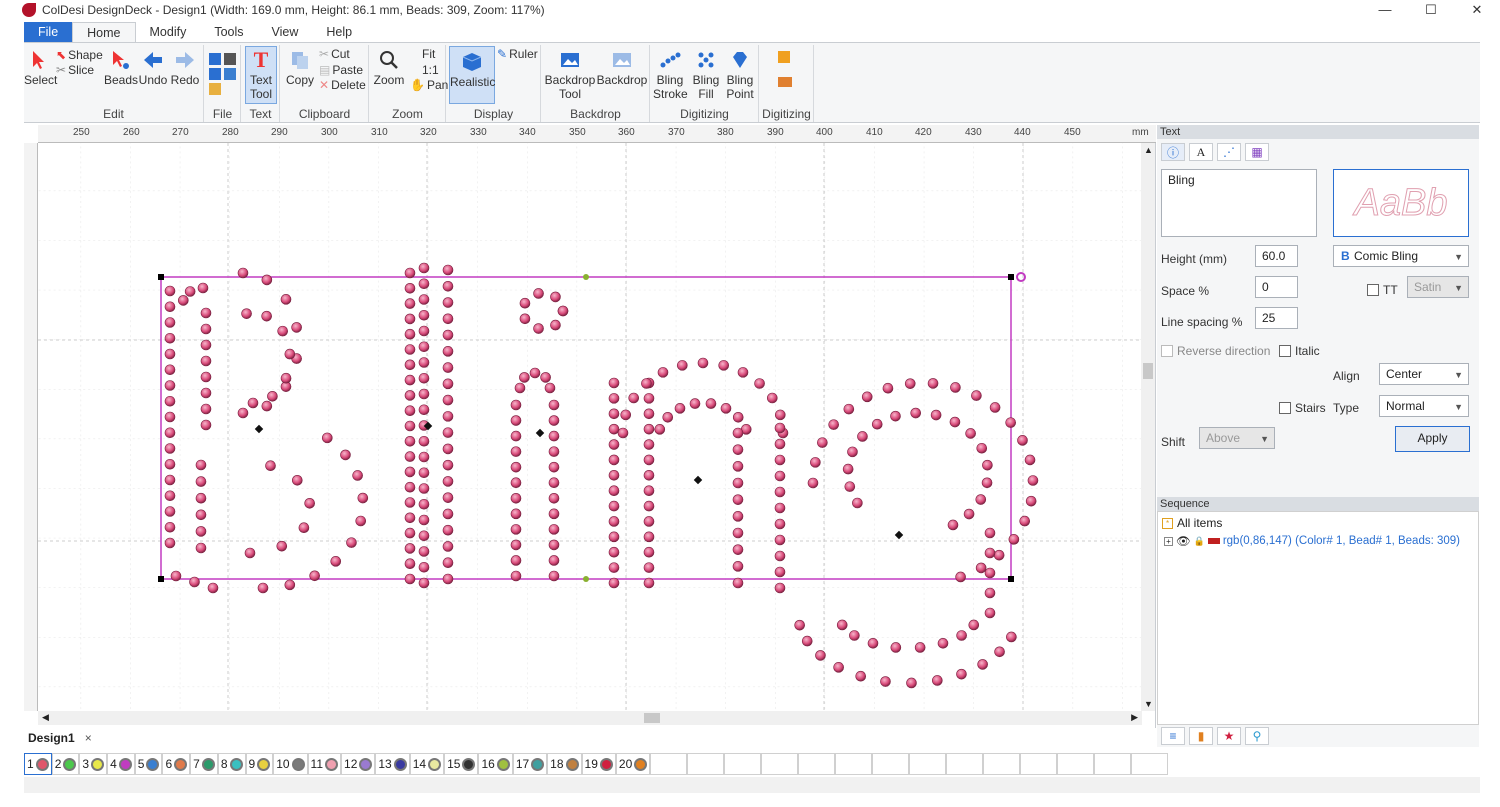 The height and width of the screenshot is (807, 1500). I want to click on path-tab-icon: ⋰, so click(1229, 152).